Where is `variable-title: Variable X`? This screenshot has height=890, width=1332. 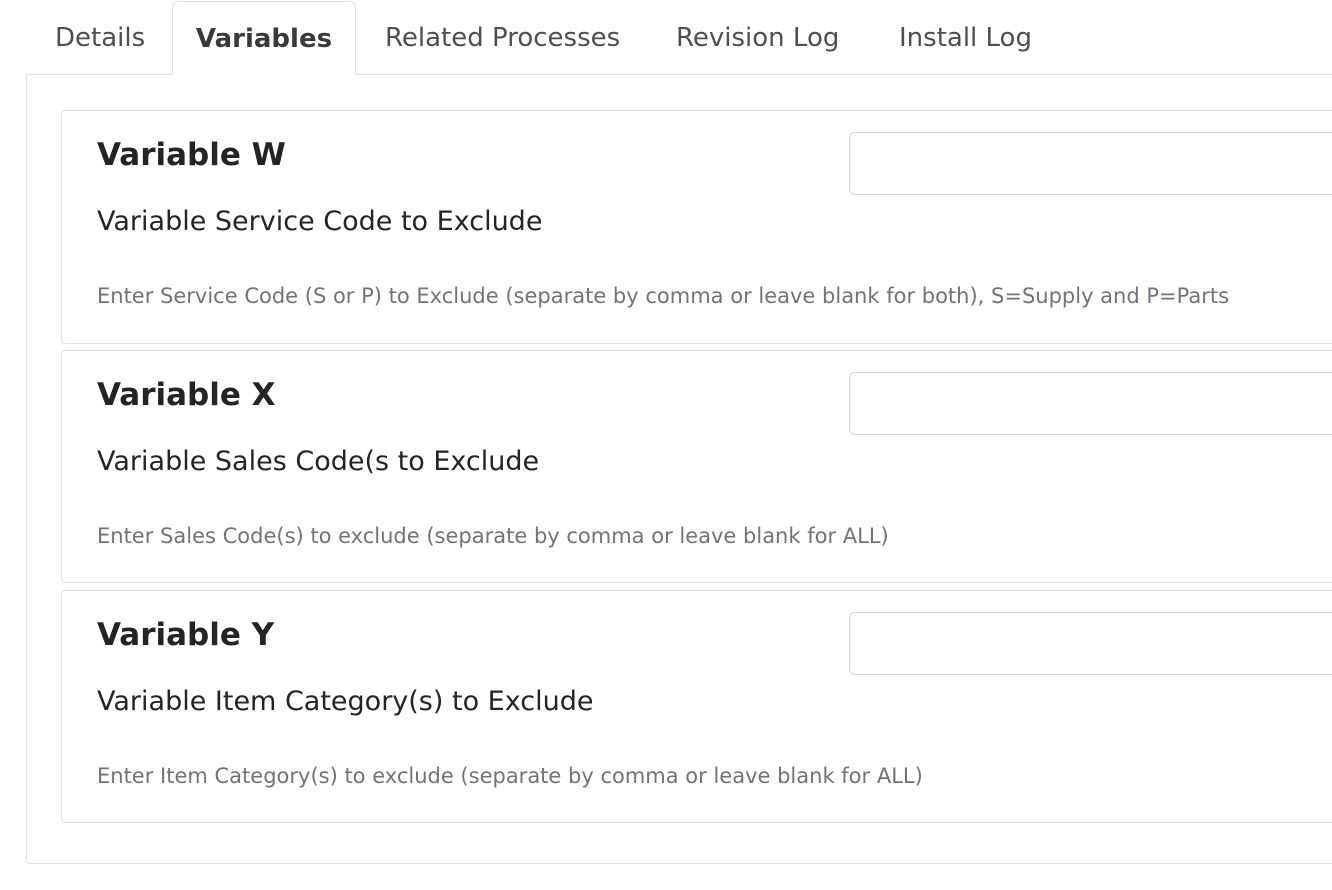
variable-title: Variable X is located at coordinates (186, 395).